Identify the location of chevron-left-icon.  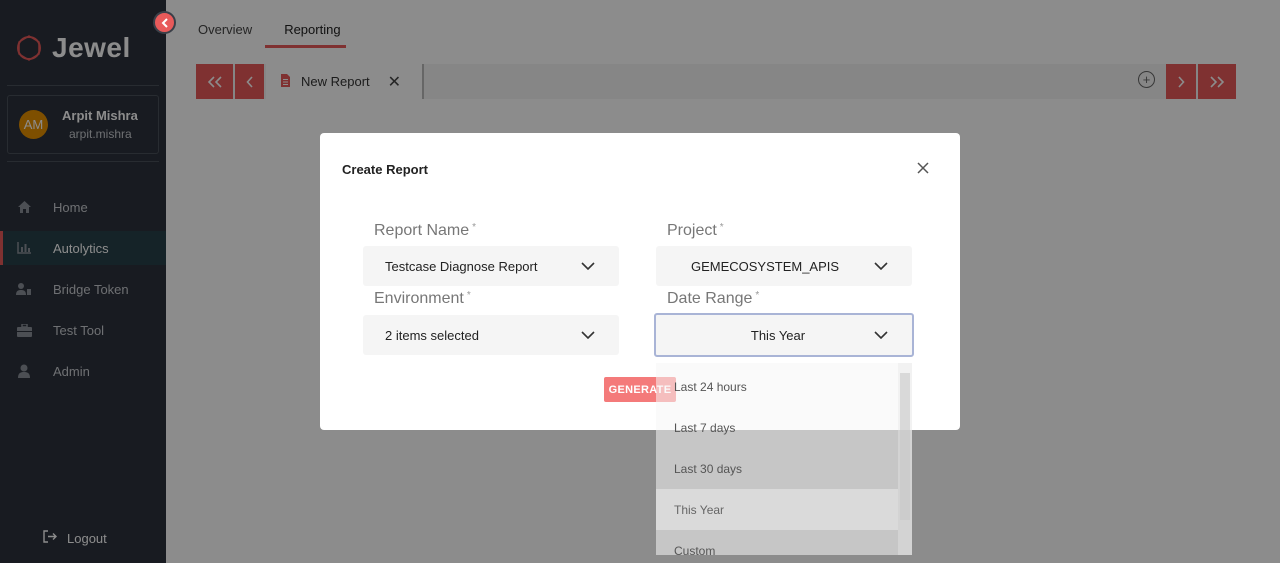
(164, 22).